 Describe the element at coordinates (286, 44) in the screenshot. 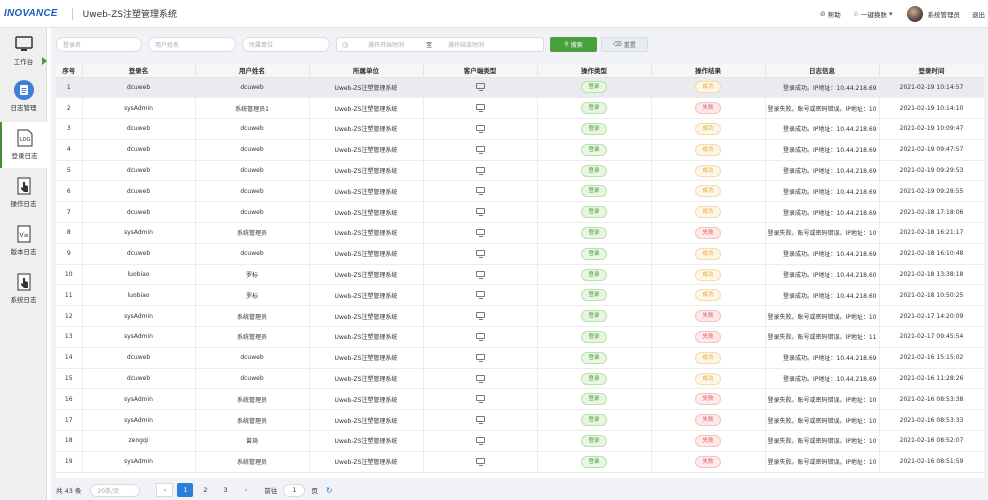

I see `unit-input: 所属单位` at that location.